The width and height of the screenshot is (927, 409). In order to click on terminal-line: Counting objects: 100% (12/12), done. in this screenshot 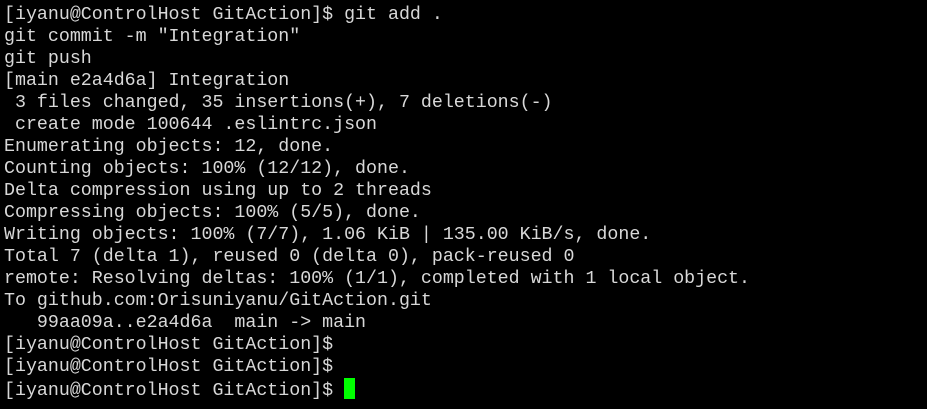, I will do `click(207, 169)`.